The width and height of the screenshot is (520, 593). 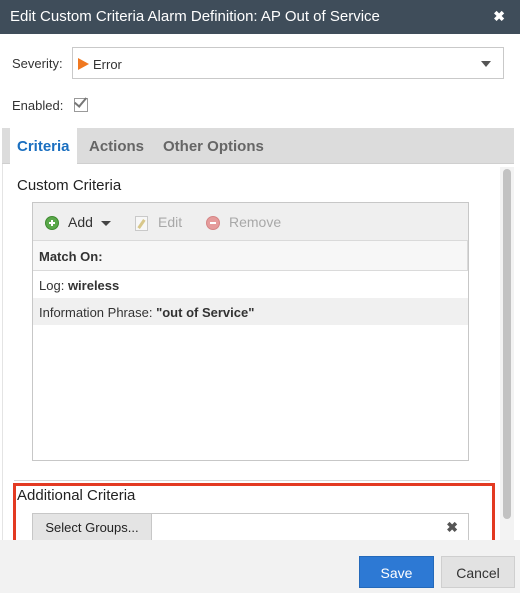 What do you see at coordinates (80, 222) in the screenshot?
I see `add-button: Add` at bounding box center [80, 222].